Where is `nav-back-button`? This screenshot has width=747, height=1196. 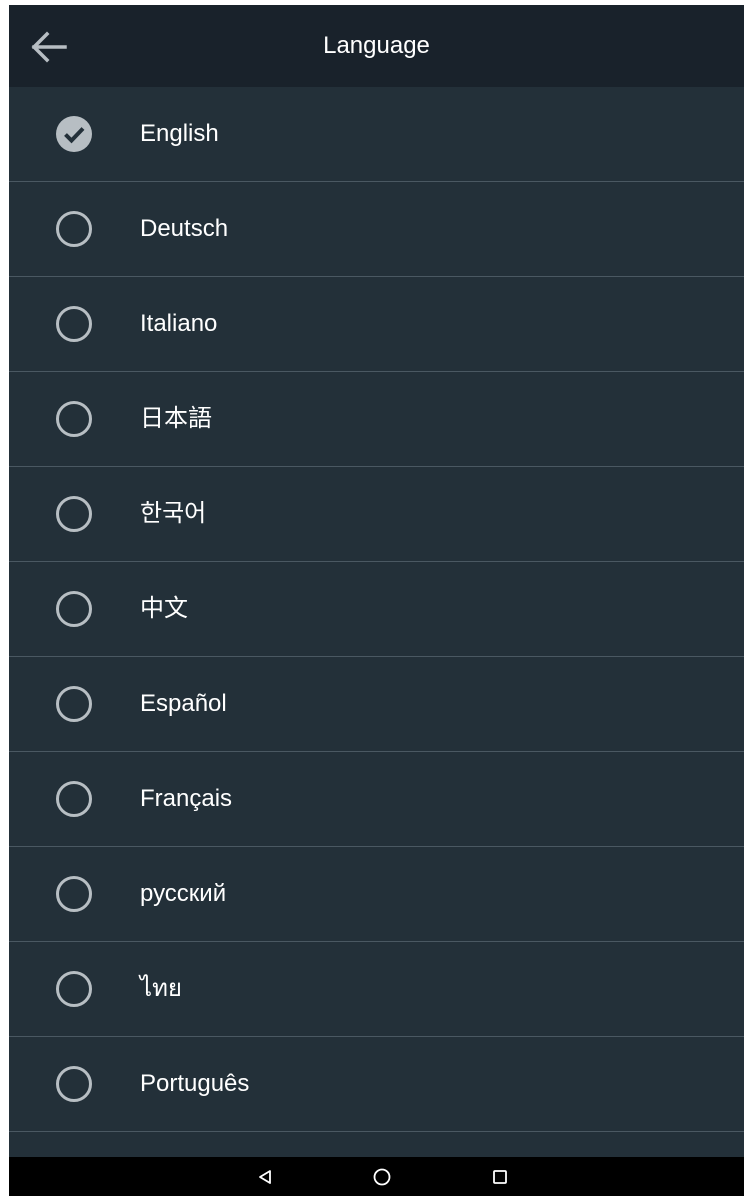 nav-back-button is located at coordinates (265, 1176).